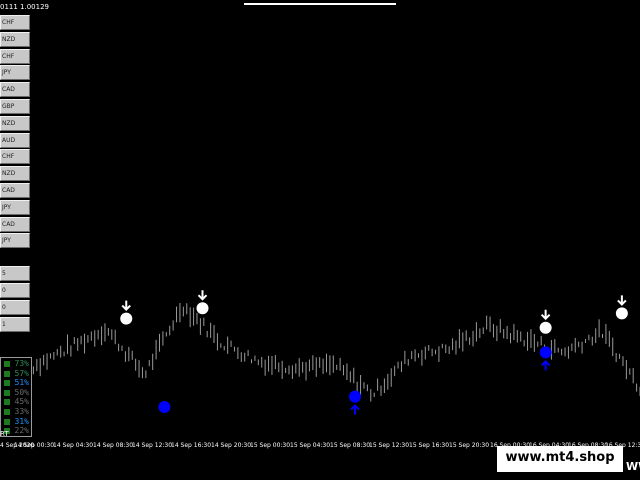  Describe the element at coordinates (21, 383) in the screenshot. I see `strength-value: 51%` at that location.